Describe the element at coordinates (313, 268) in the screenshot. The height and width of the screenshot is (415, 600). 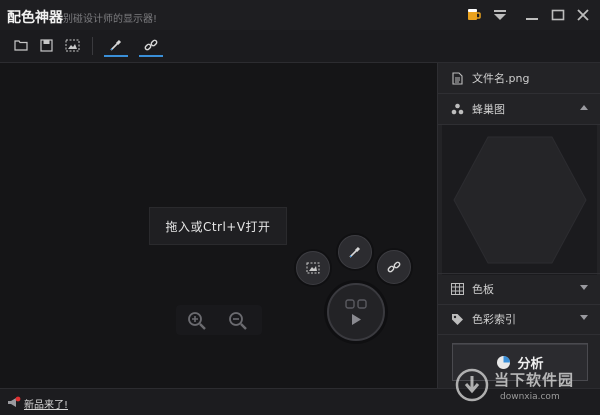
I see `screenshot-tool-icon` at that location.